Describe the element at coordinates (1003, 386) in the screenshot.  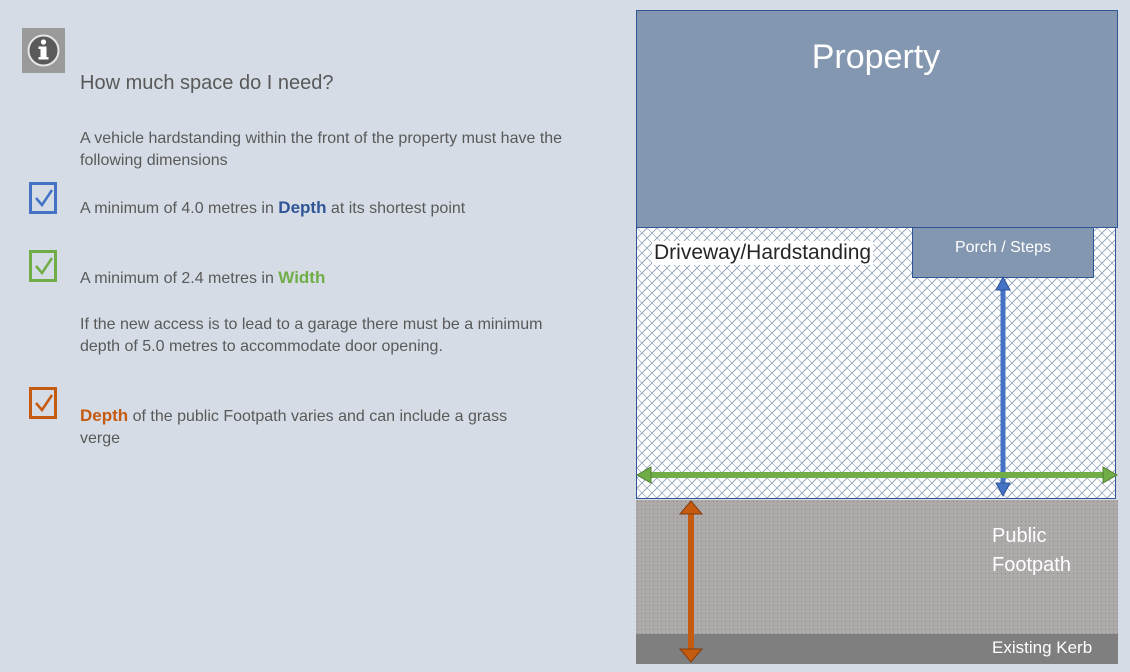
I see `depth-arrow` at that location.